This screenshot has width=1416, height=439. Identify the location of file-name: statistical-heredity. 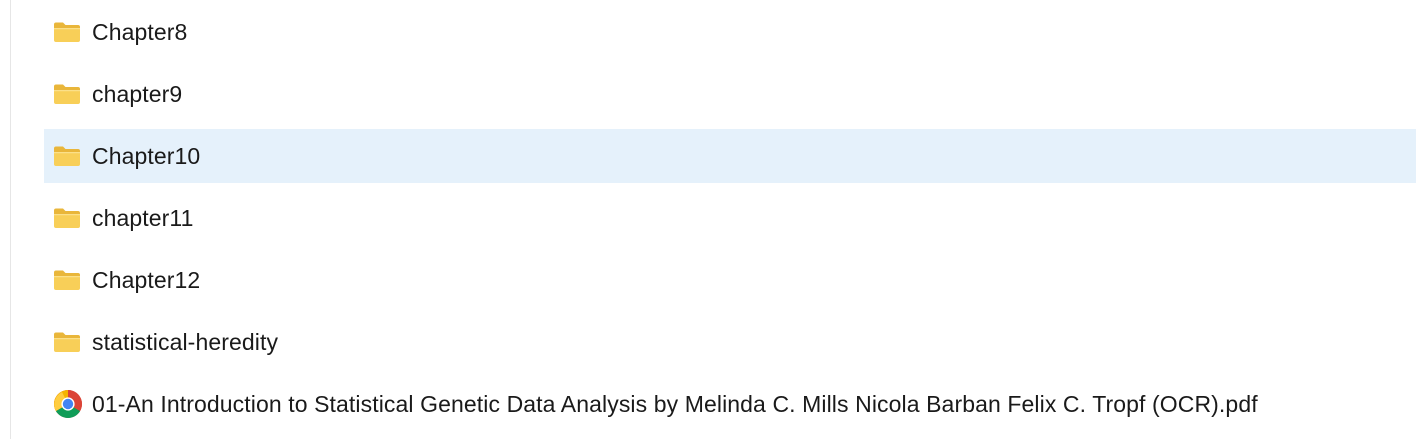
(185, 341).